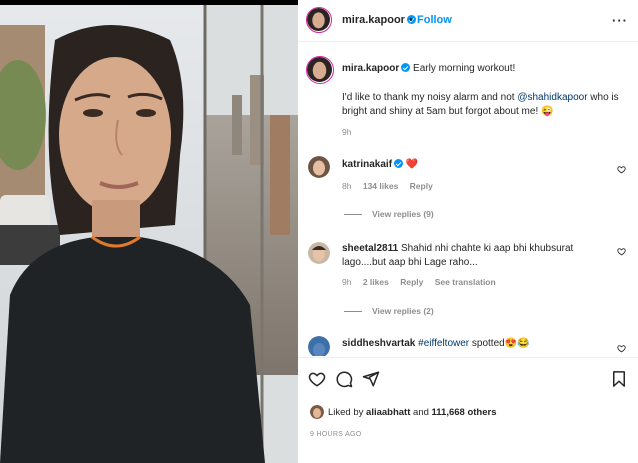 This screenshot has width=638, height=463. Describe the element at coordinates (620, 20) in the screenshot. I see `more-icon: ···` at that location.